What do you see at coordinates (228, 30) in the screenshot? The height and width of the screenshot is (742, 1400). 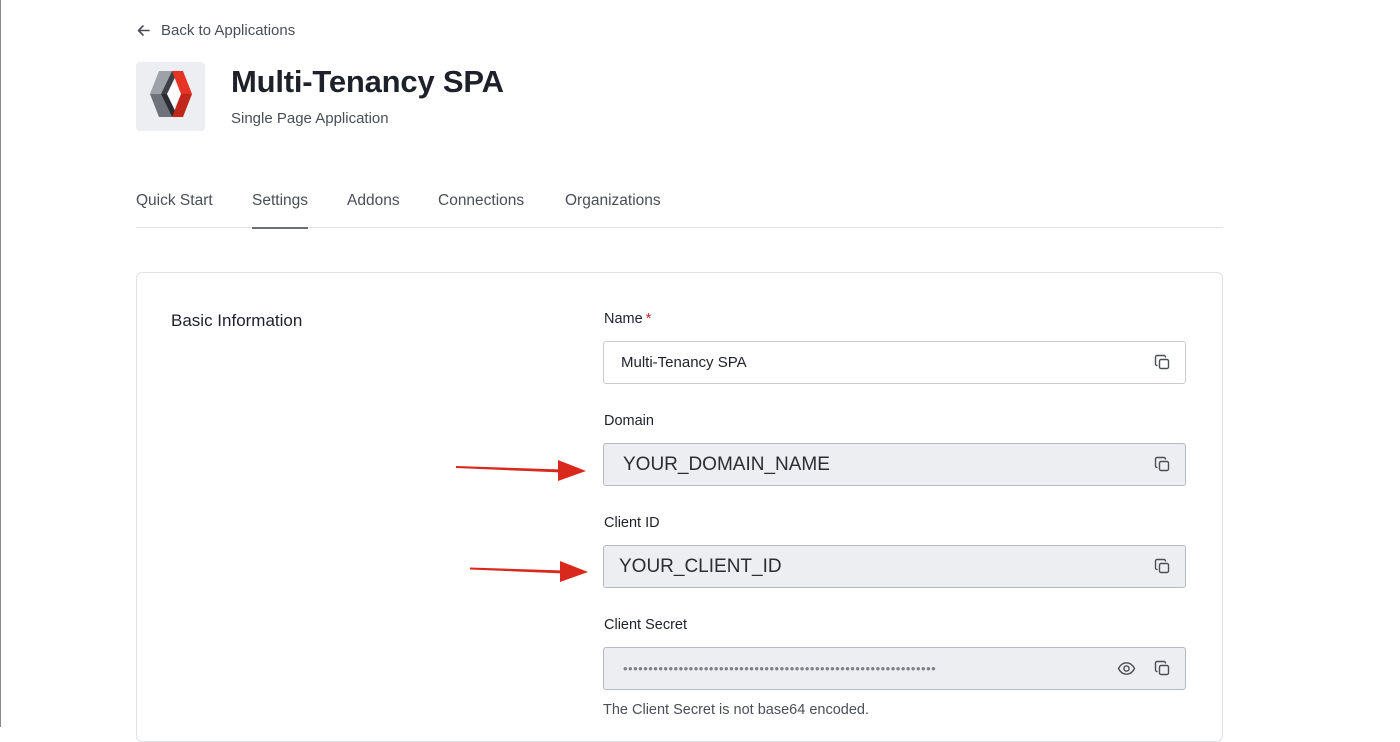 I see `back-link-label: Back to Applications` at bounding box center [228, 30].